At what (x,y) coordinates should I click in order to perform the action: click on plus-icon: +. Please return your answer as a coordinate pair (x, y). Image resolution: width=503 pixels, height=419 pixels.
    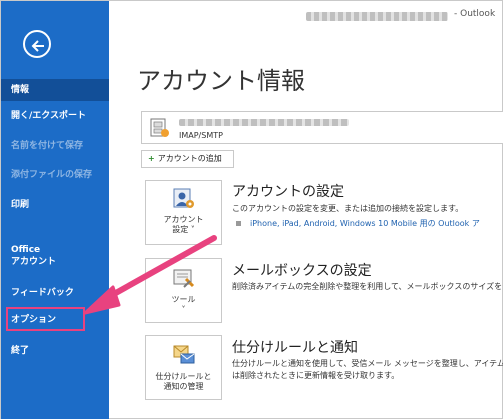
    Looking at the image, I should click on (151, 158).